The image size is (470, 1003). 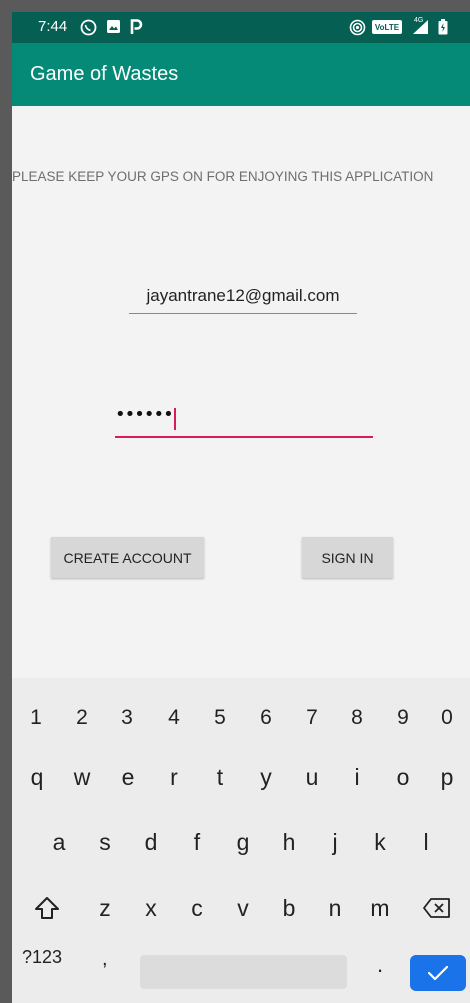 What do you see at coordinates (144, 414) in the screenshot?
I see `password-value: ••••••` at bounding box center [144, 414].